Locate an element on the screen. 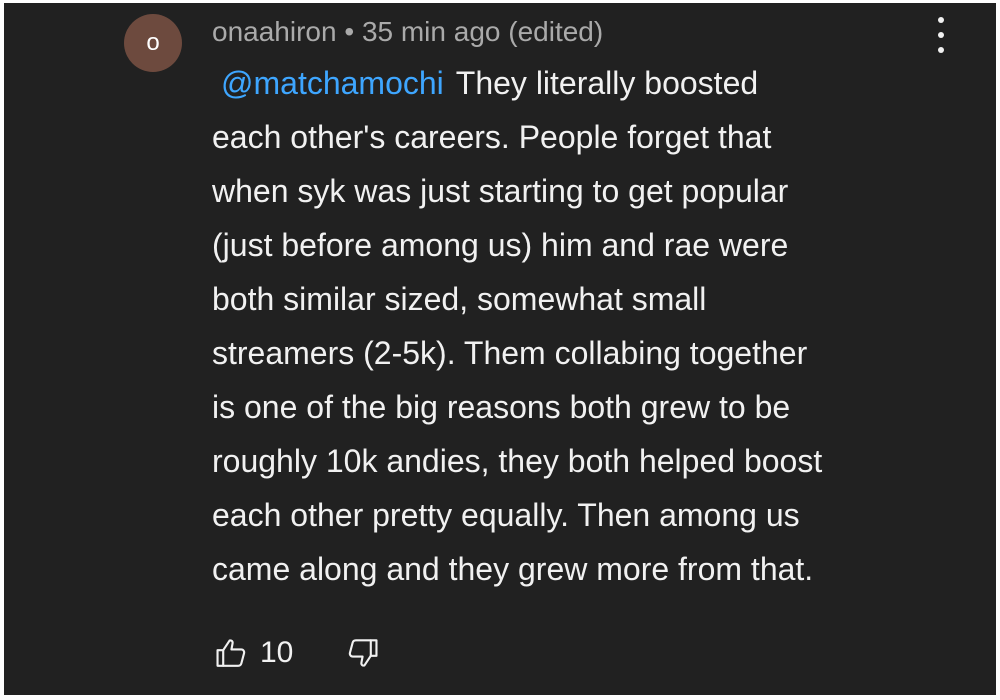  dislike-button is located at coordinates (363, 653).